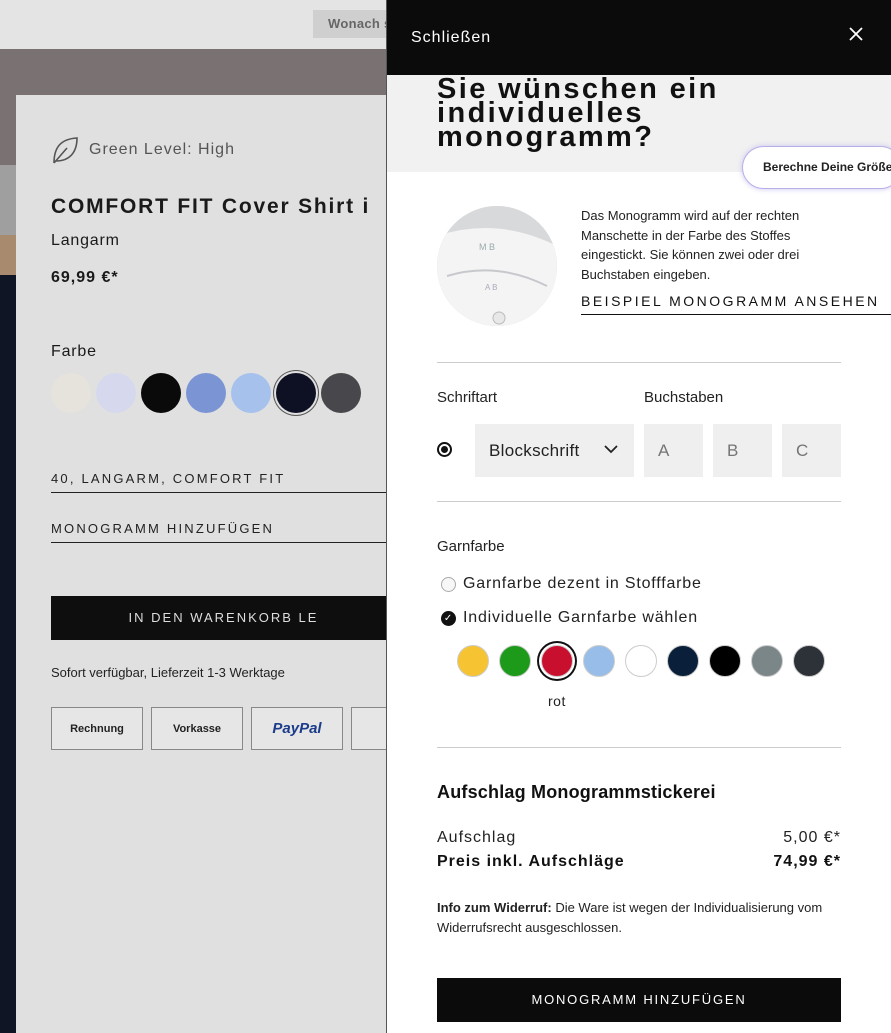  I want to click on total-row: Preis inkl. Aufschläge 74,99 €*, so click(639, 862).